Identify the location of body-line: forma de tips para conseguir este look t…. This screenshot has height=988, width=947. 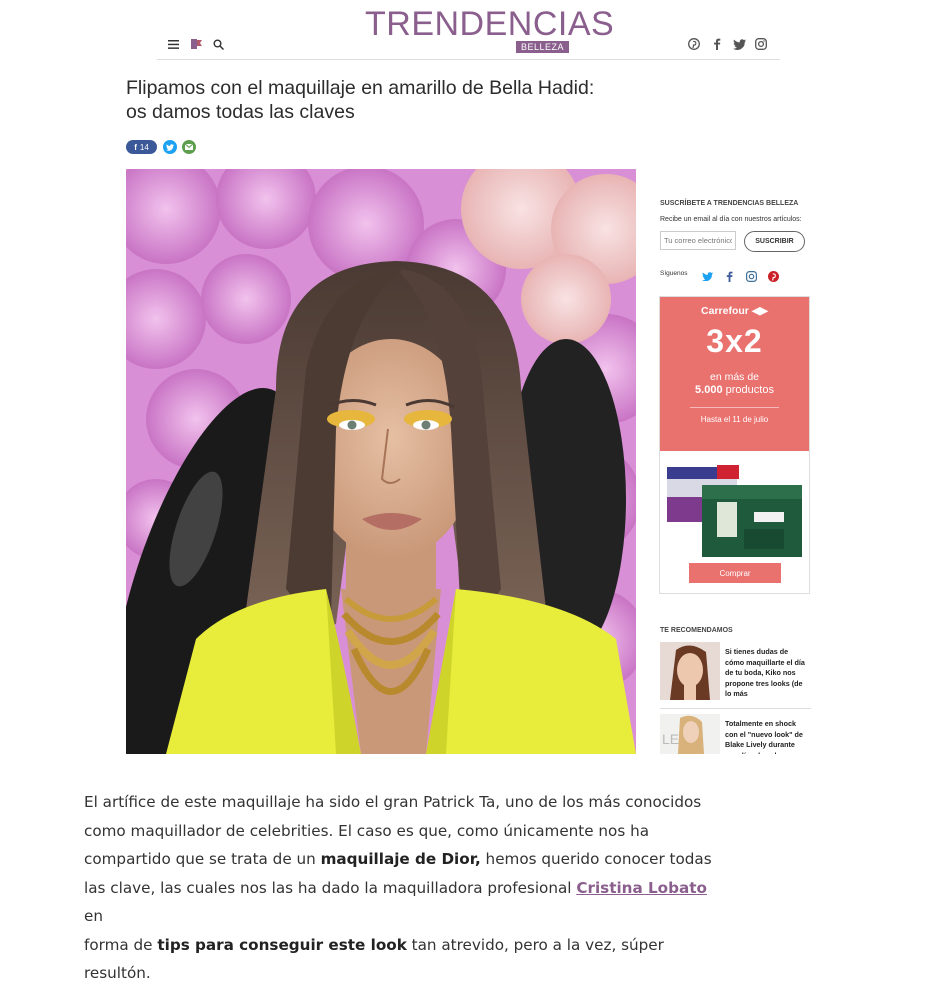
(374, 959).